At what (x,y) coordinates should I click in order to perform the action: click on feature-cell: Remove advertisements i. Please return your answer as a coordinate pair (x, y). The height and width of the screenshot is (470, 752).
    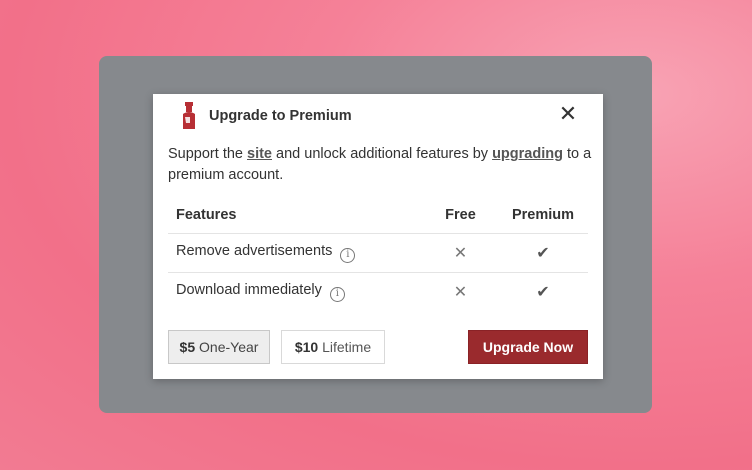
    Looking at the image, I should click on (295, 252).